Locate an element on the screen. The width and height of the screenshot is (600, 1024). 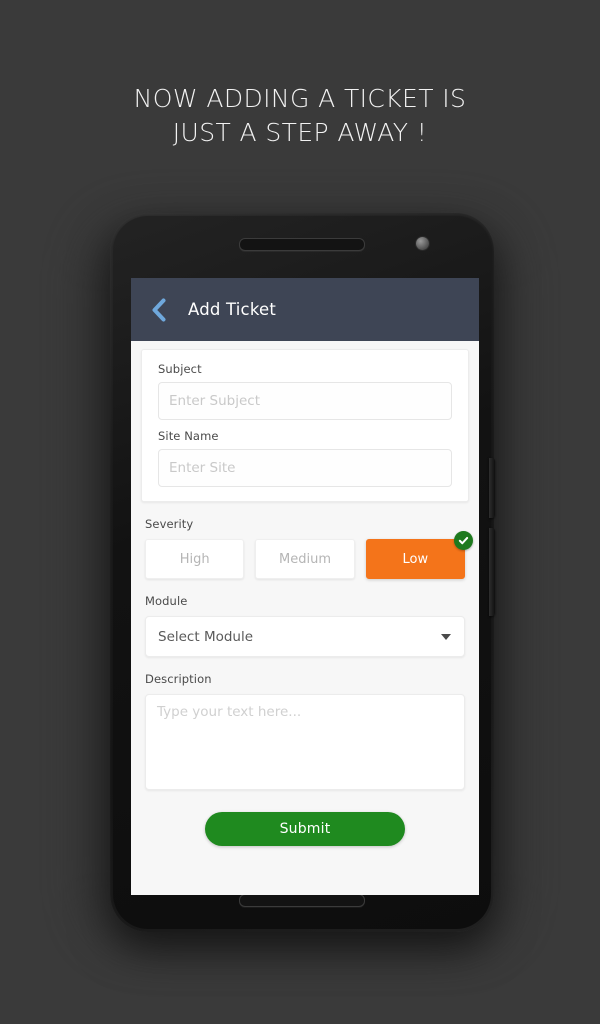
severity-option-label: High is located at coordinates (194, 559).